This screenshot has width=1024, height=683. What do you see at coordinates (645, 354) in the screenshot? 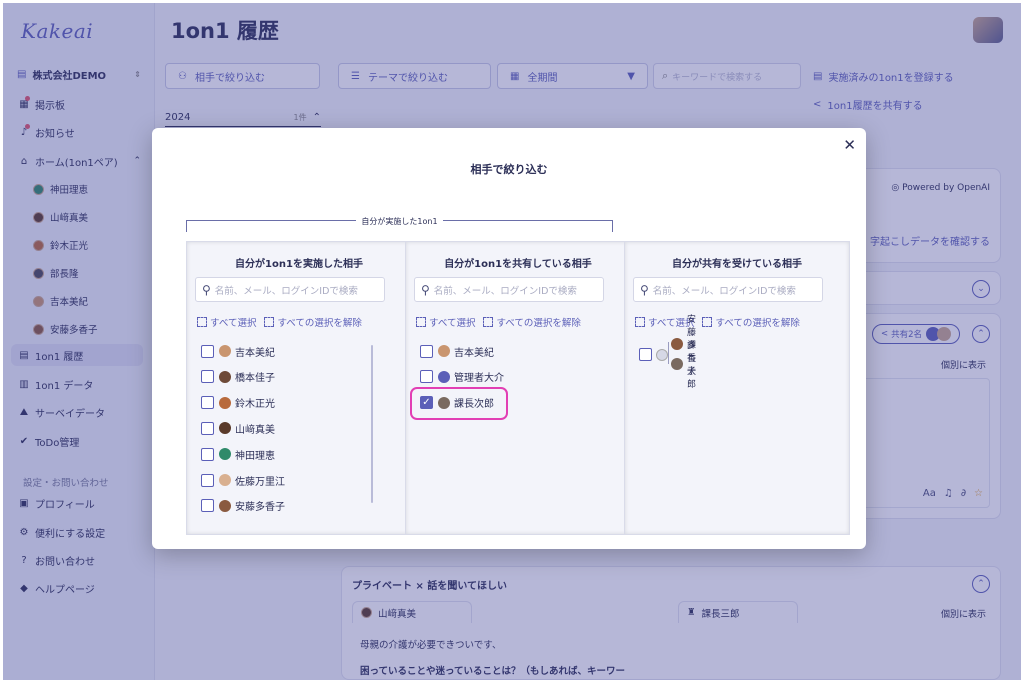
I see `group-checkbox` at bounding box center [645, 354].